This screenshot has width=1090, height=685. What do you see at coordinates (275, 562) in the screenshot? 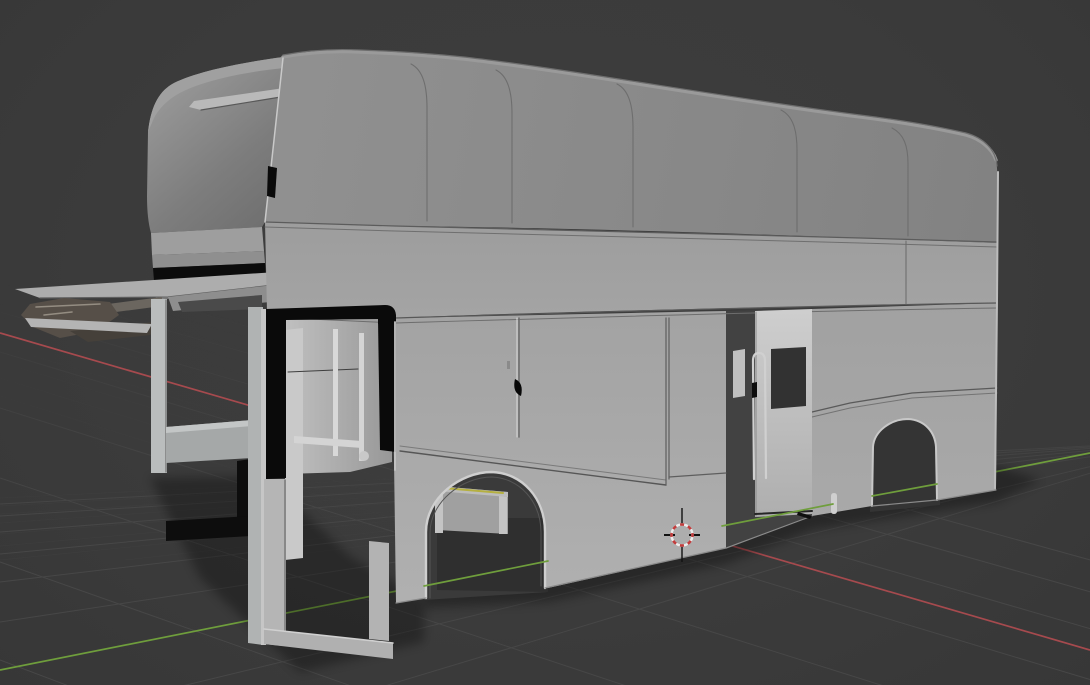
I see `door-frame-left-lower` at bounding box center [275, 562].